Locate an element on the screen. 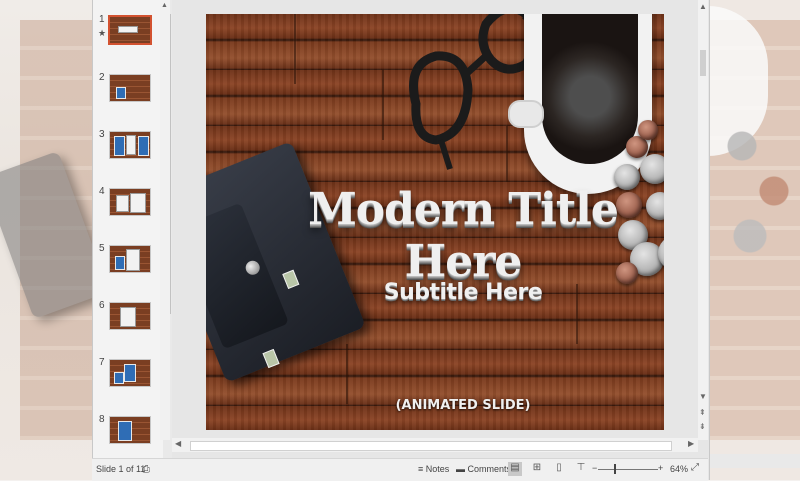  zoom-in-button: + is located at coordinates (660, 468).